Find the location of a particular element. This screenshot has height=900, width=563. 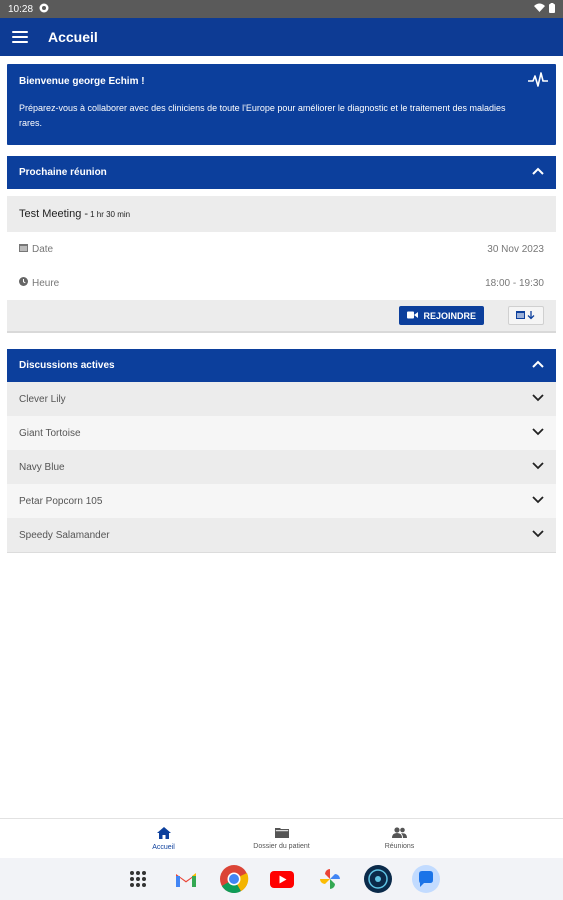

date-value: 30 Nov 2023 is located at coordinates (515, 249).